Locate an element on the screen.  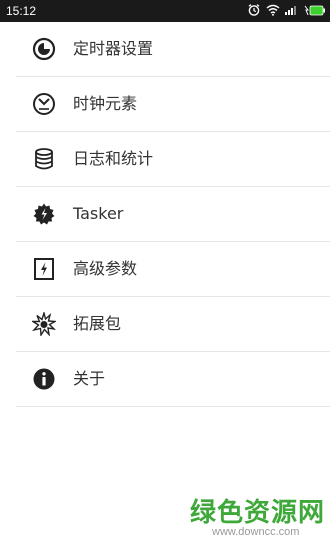
menu-item-advanced-params: 高级参数 is located at coordinates (173, 269).